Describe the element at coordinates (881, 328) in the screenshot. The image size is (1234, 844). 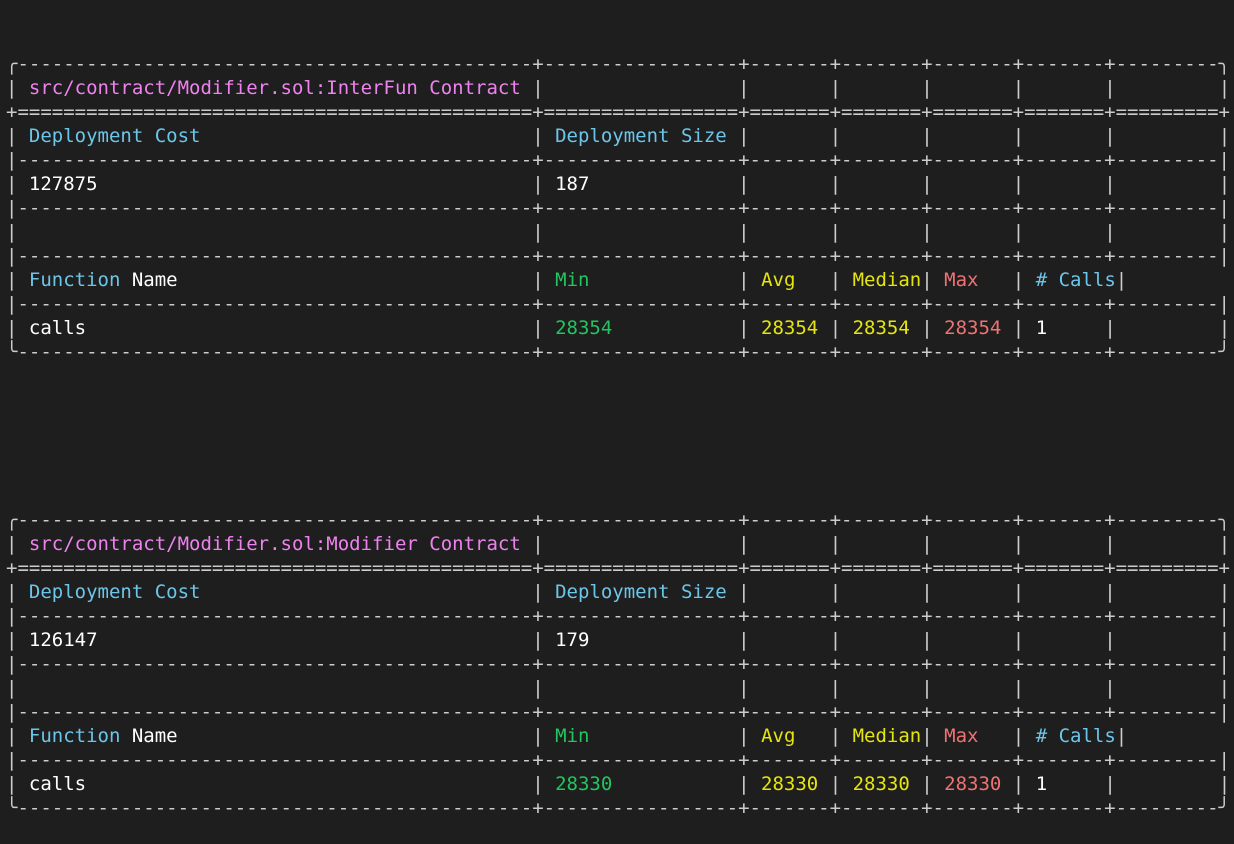
I see `median-value: 28354` at that location.